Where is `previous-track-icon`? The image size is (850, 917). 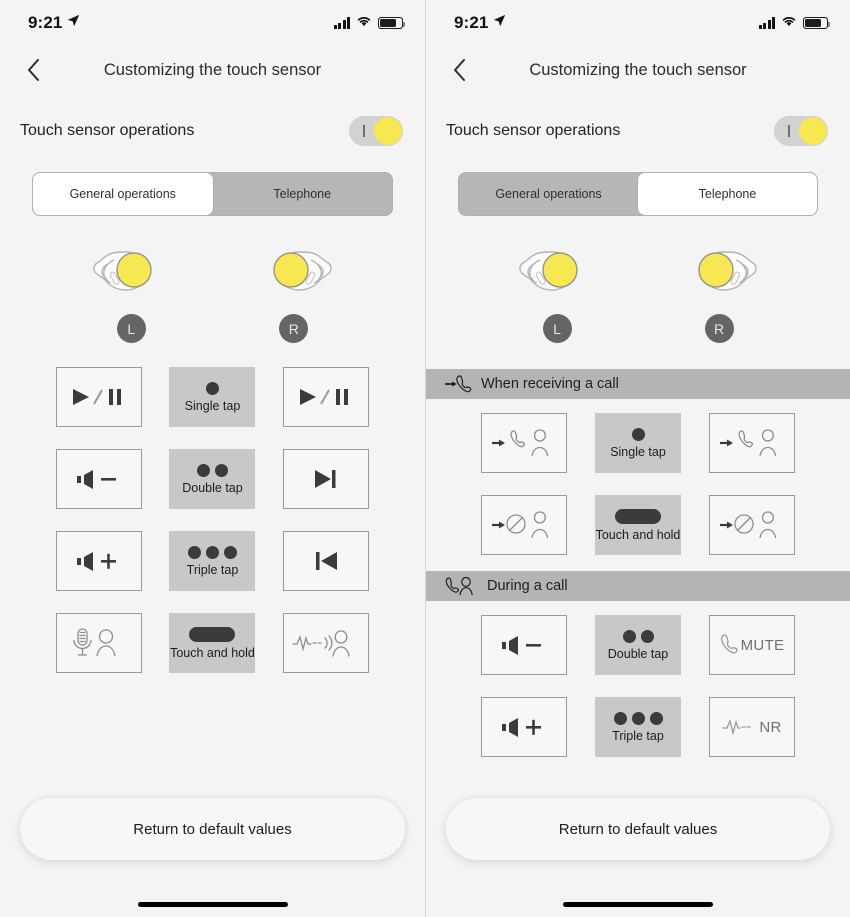 previous-track-icon is located at coordinates (327, 561).